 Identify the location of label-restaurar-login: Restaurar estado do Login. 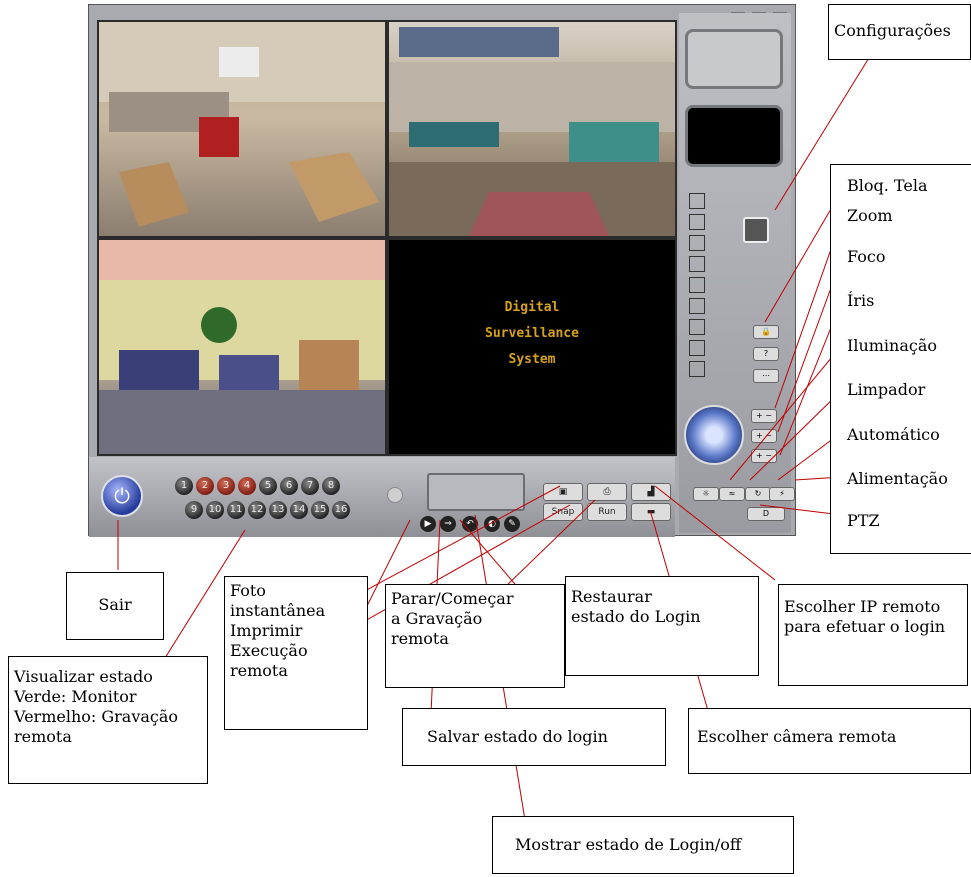
(662, 626).